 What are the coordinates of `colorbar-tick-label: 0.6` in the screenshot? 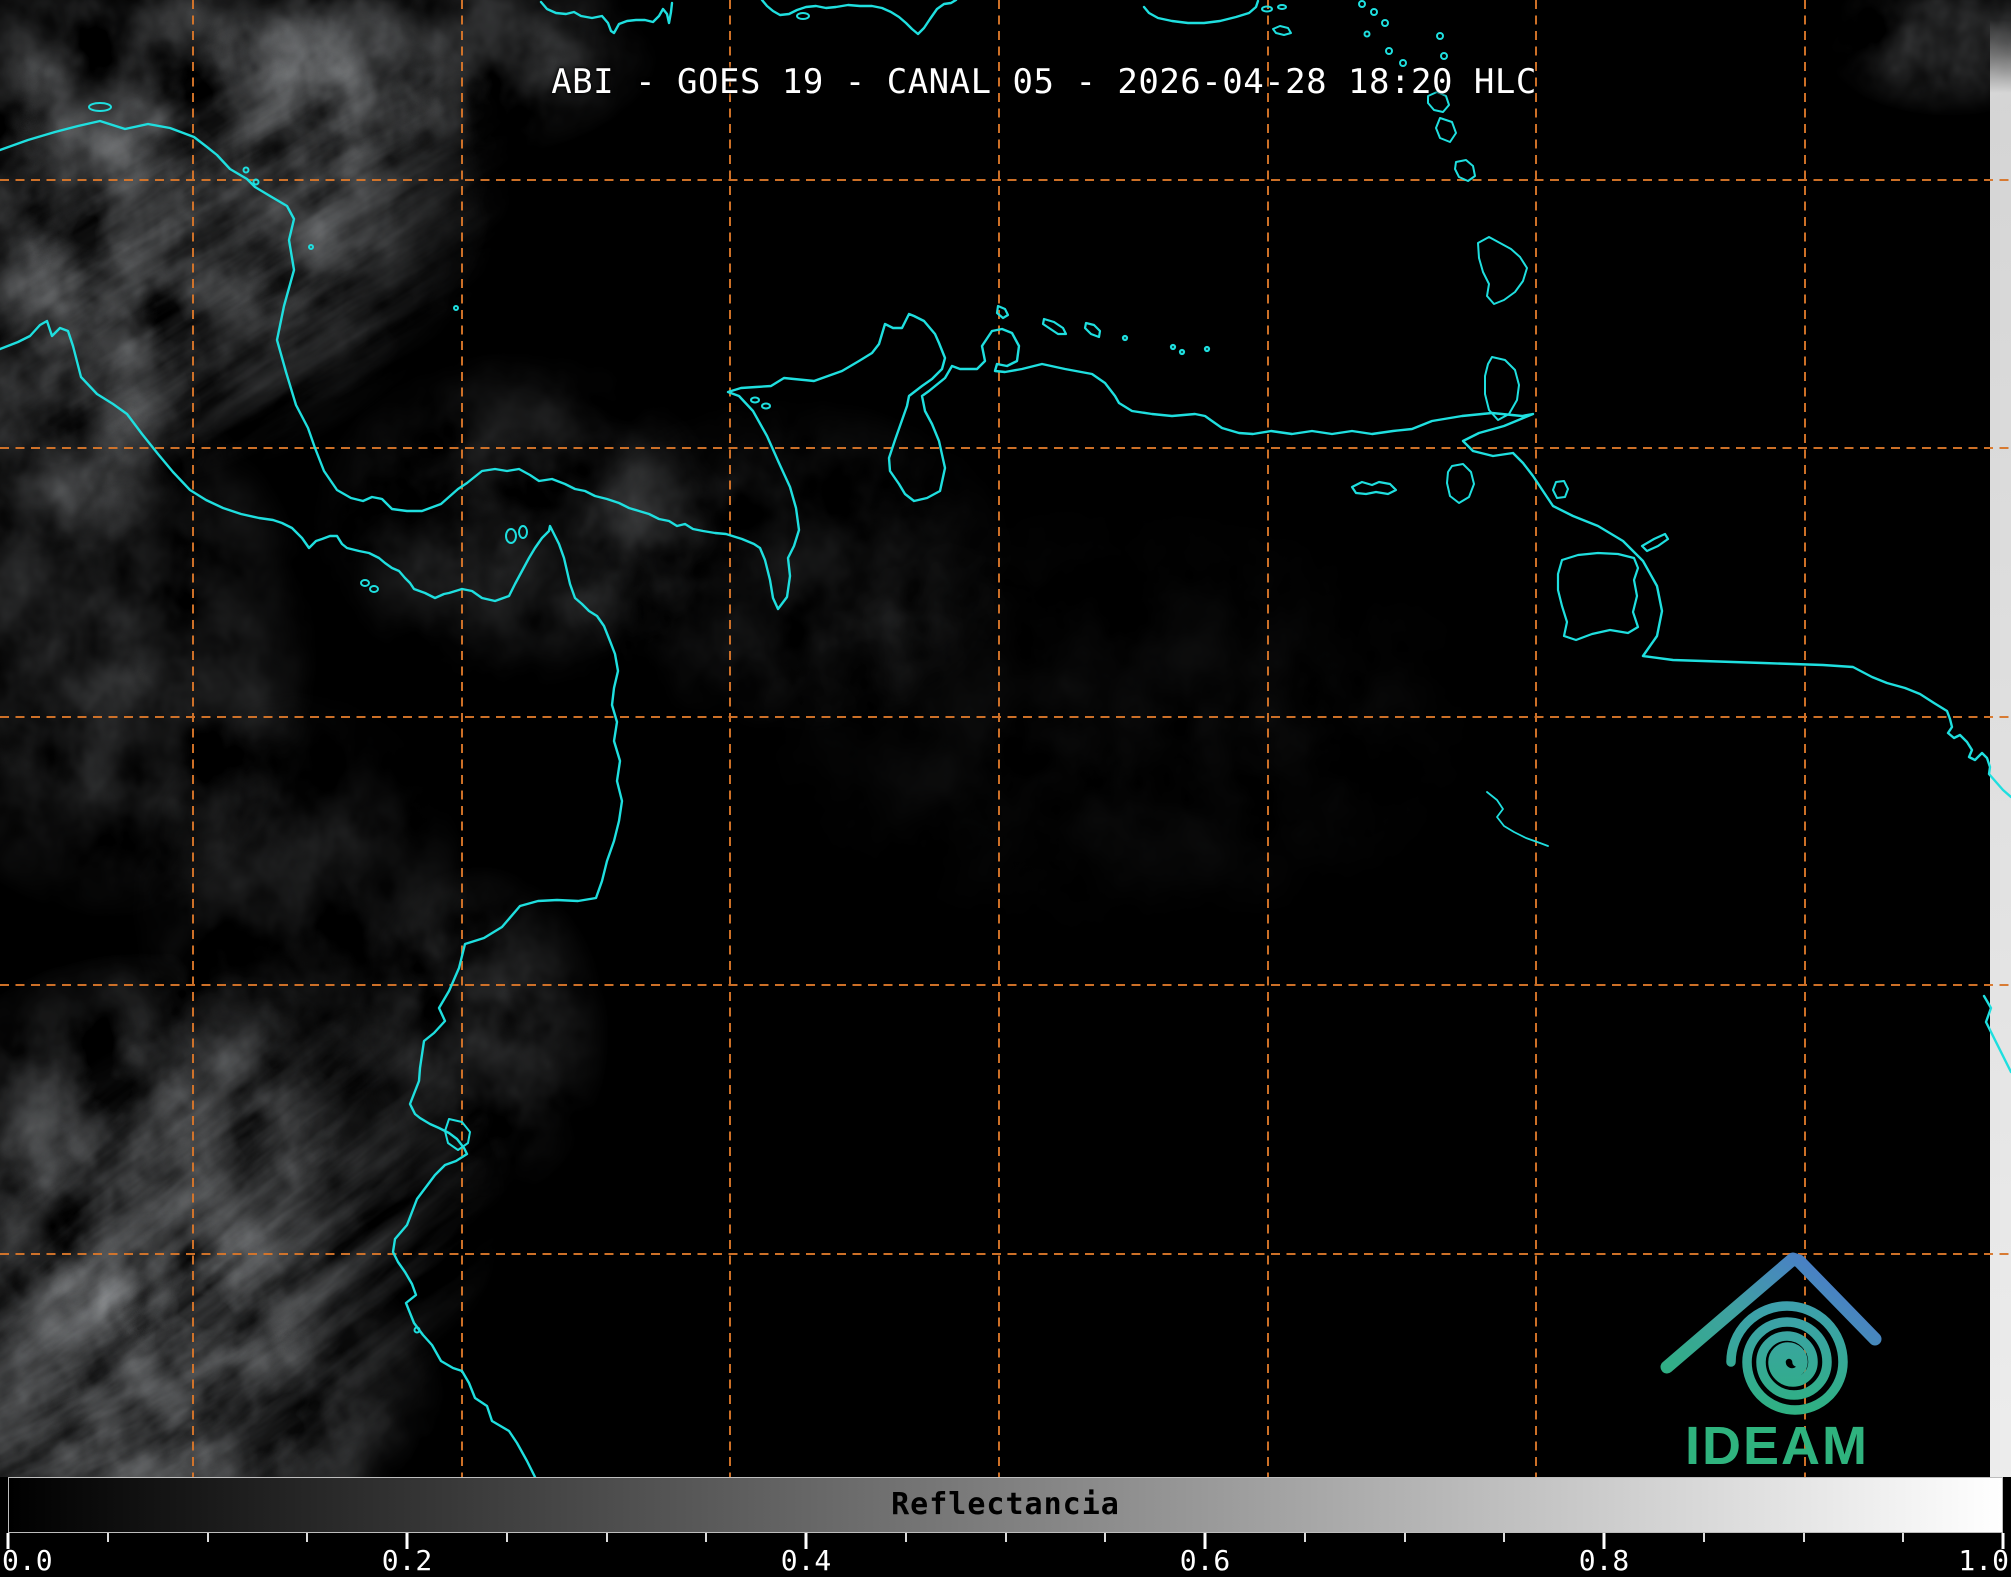 It's located at (1205, 1560).